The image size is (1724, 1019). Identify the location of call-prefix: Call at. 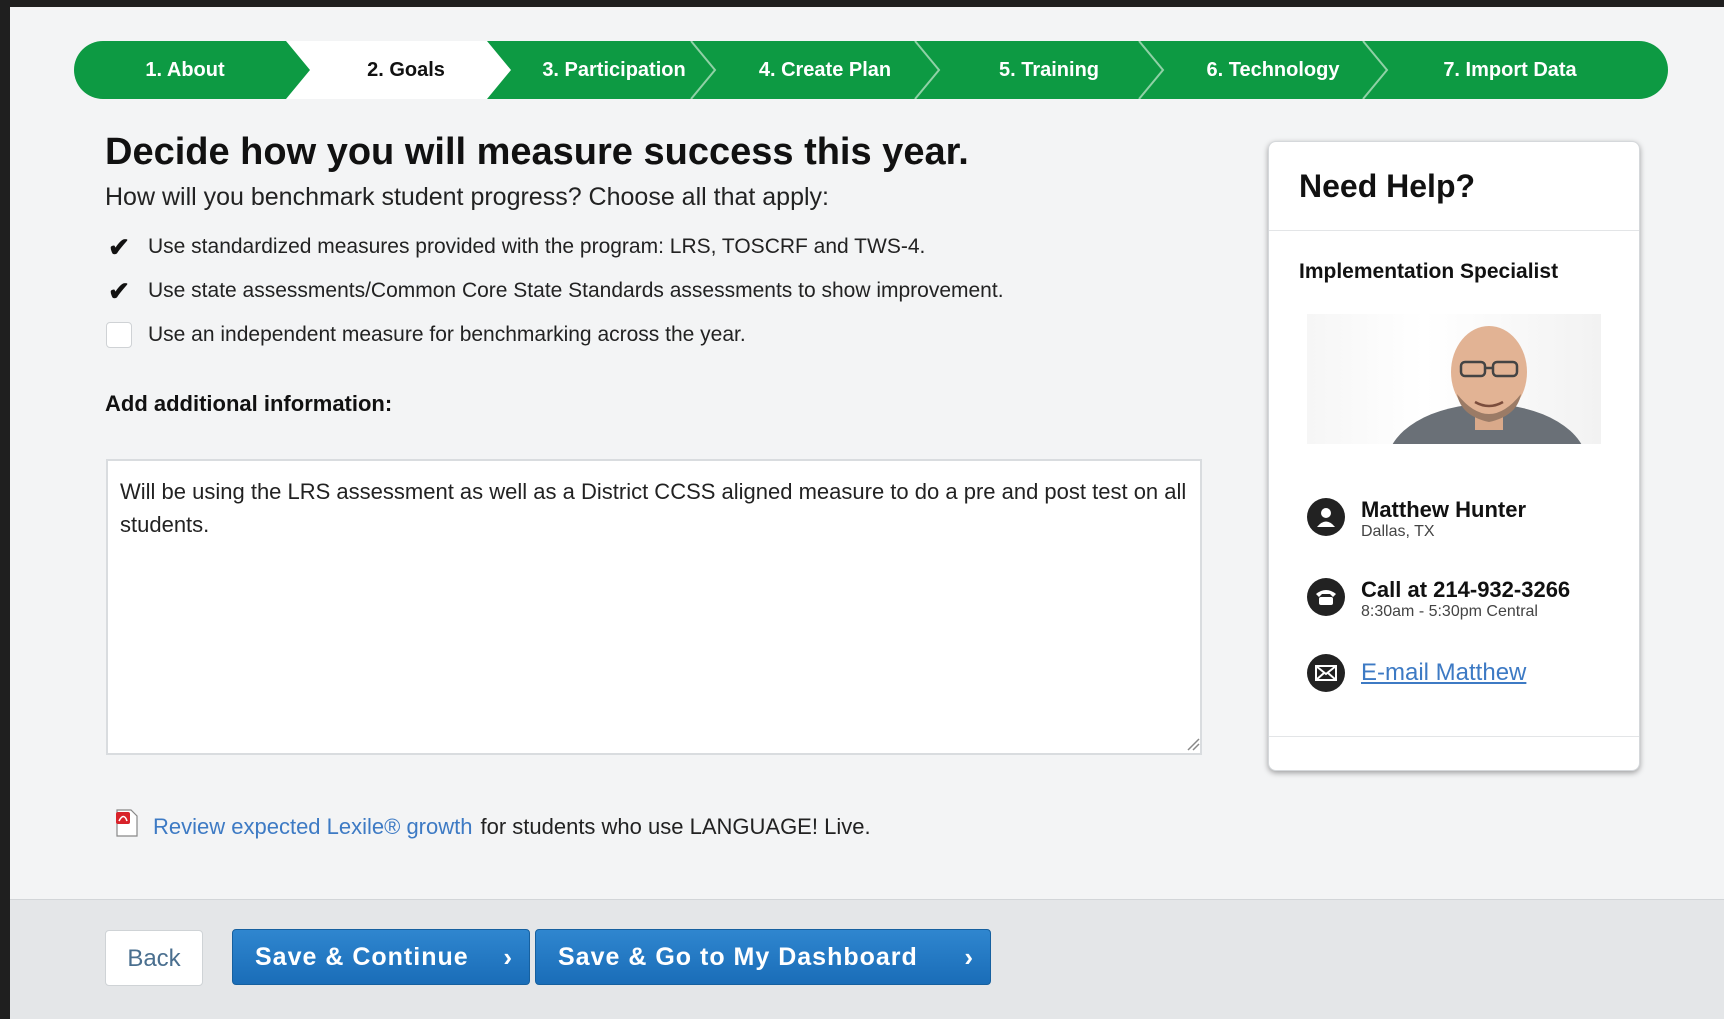
(1394, 589).